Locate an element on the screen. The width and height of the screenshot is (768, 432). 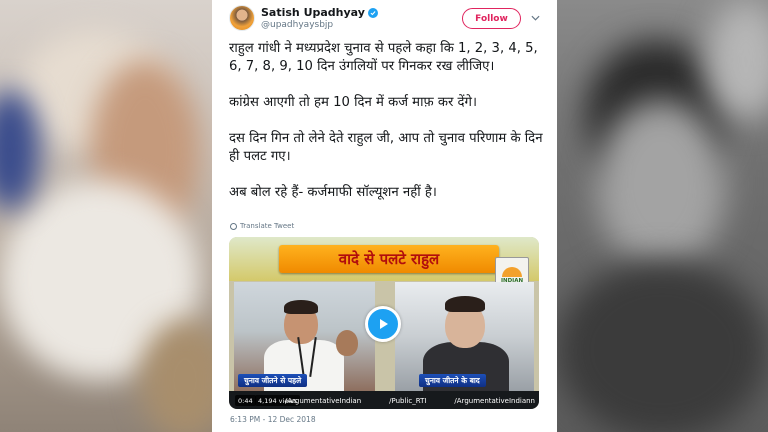
source-handle: /ArgumentativeIndiann is located at coordinates (494, 400).